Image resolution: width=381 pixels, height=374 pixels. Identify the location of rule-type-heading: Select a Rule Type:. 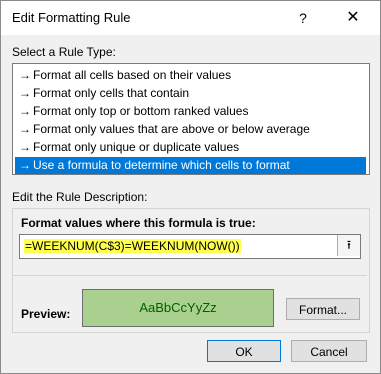
(64, 52).